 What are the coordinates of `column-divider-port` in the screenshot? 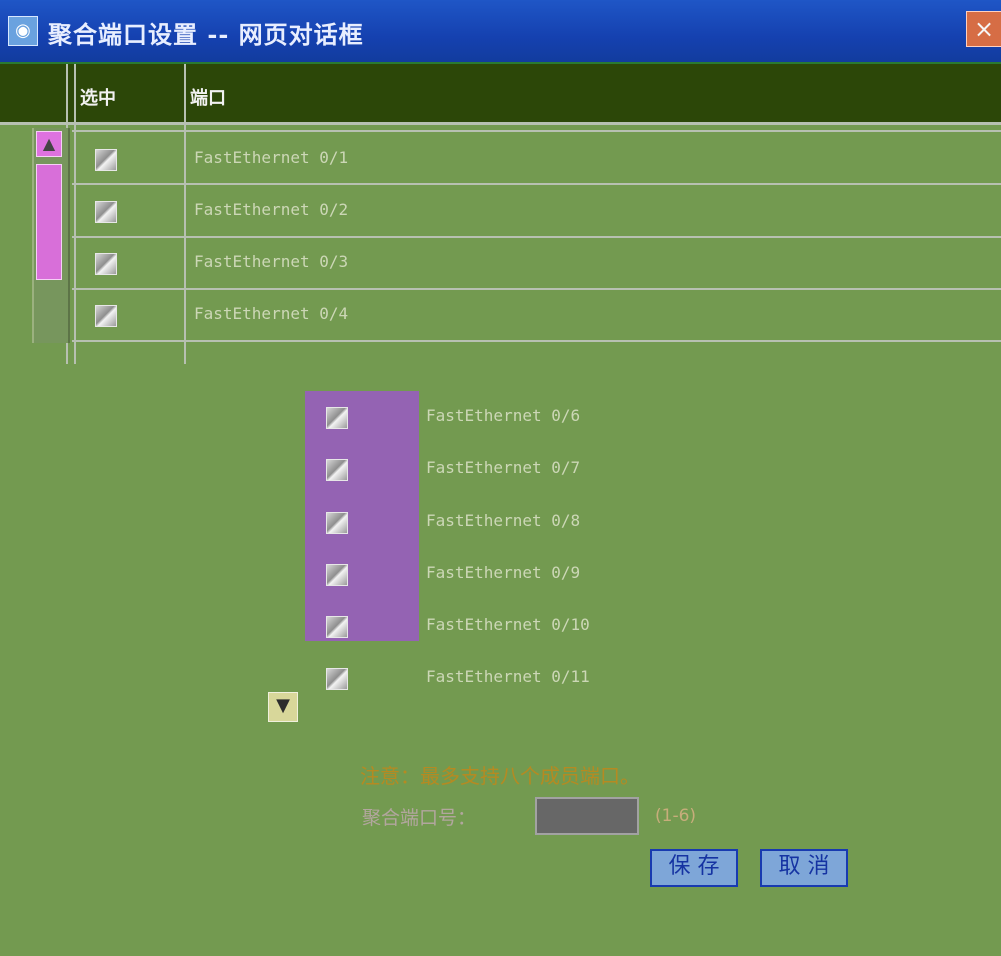 It's located at (185, 214).